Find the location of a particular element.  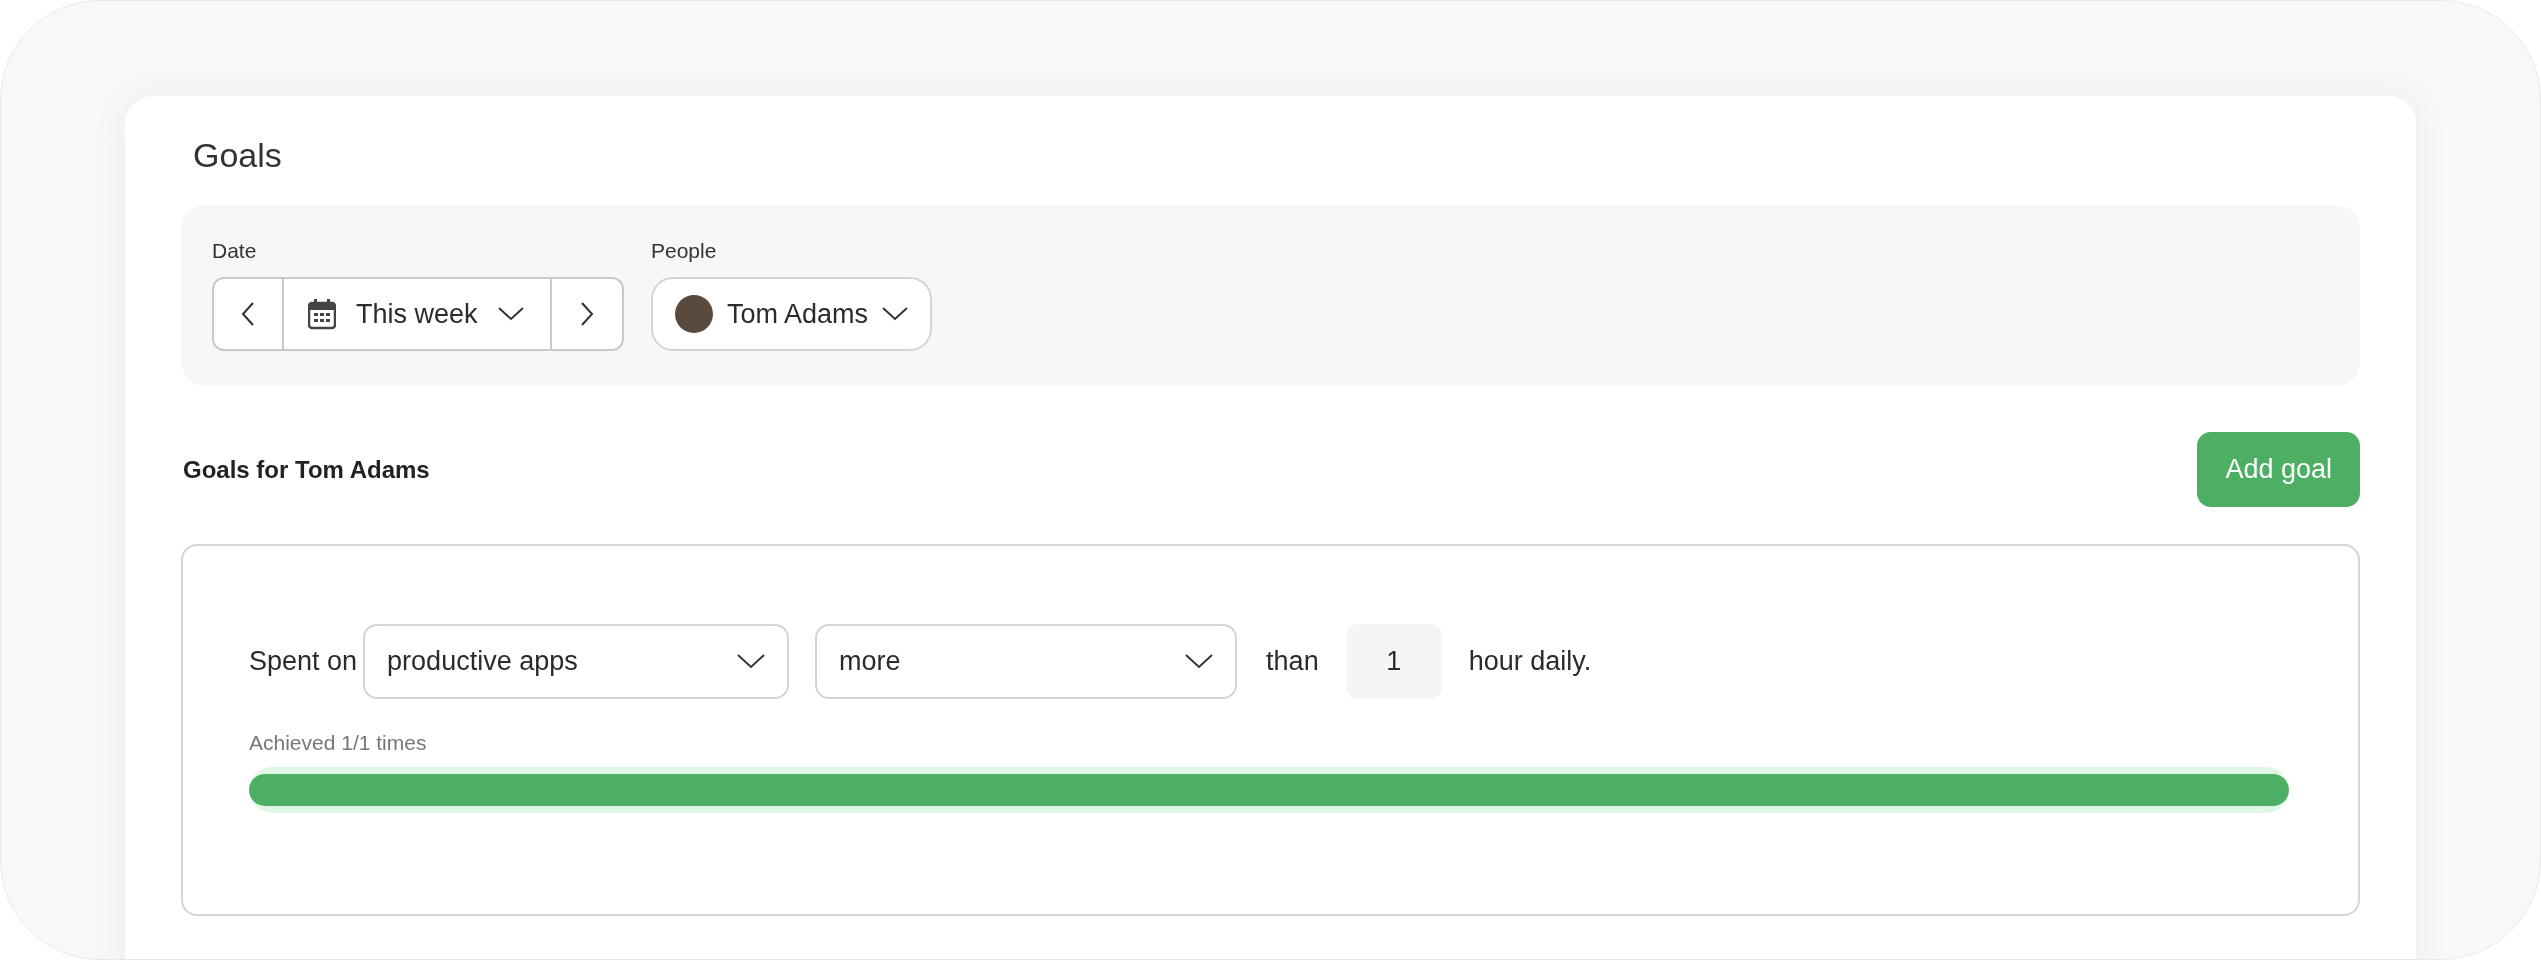

filter-label: People is located at coordinates (684, 250).